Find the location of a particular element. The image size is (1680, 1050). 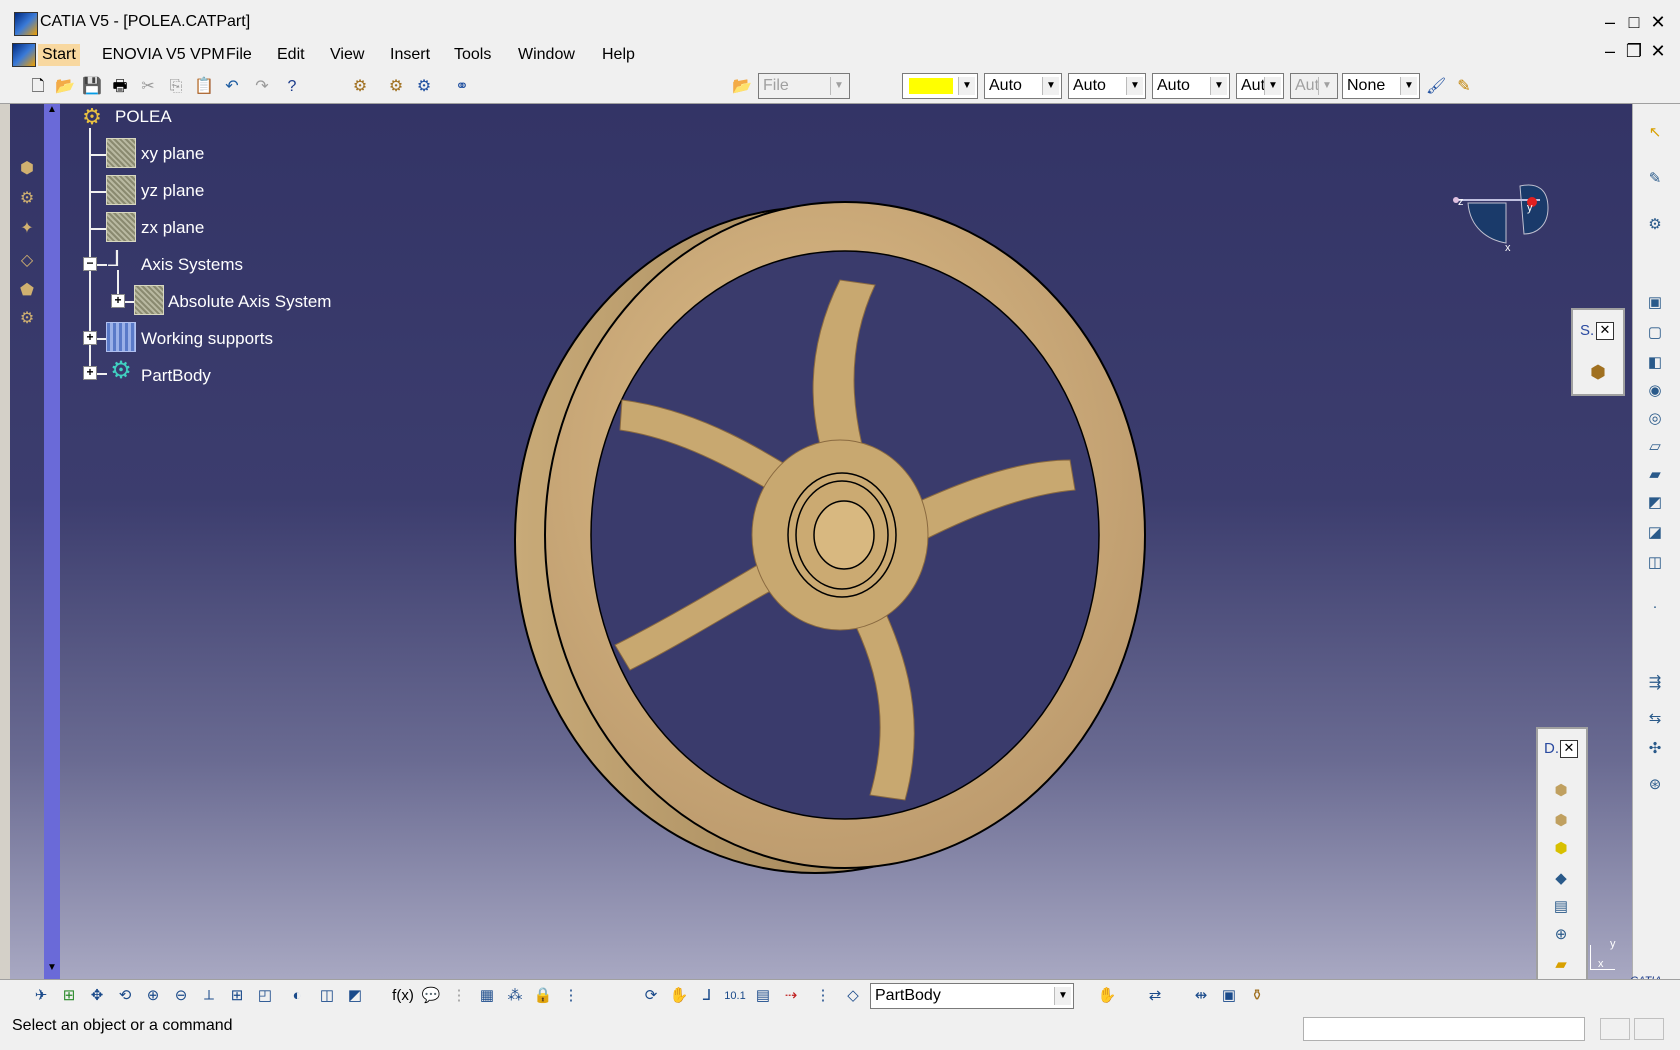

stiffener-icon: ◩ is located at coordinates (1655, 503).